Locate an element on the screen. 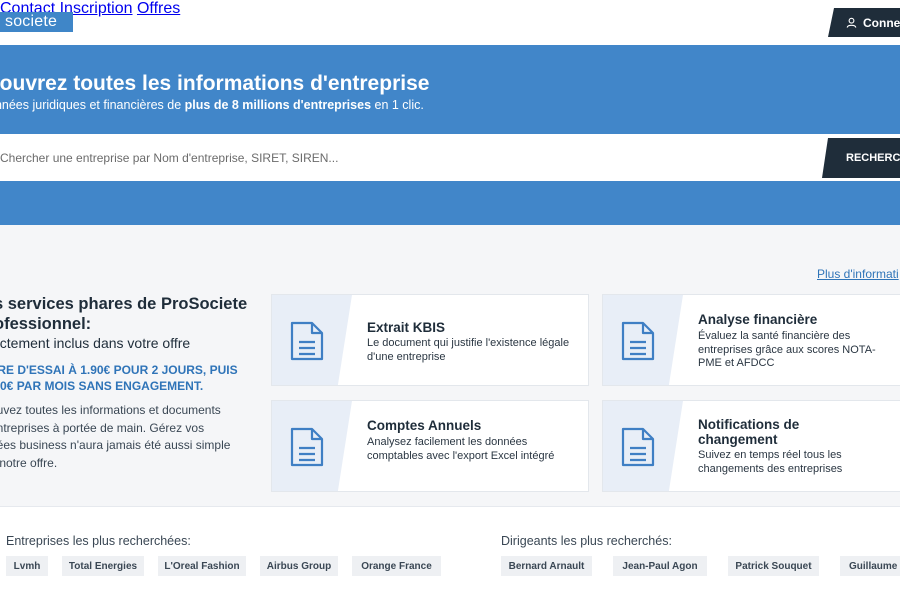 This screenshot has width=900, height=600. card-title: Notifications de changement is located at coordinates (749, 432).